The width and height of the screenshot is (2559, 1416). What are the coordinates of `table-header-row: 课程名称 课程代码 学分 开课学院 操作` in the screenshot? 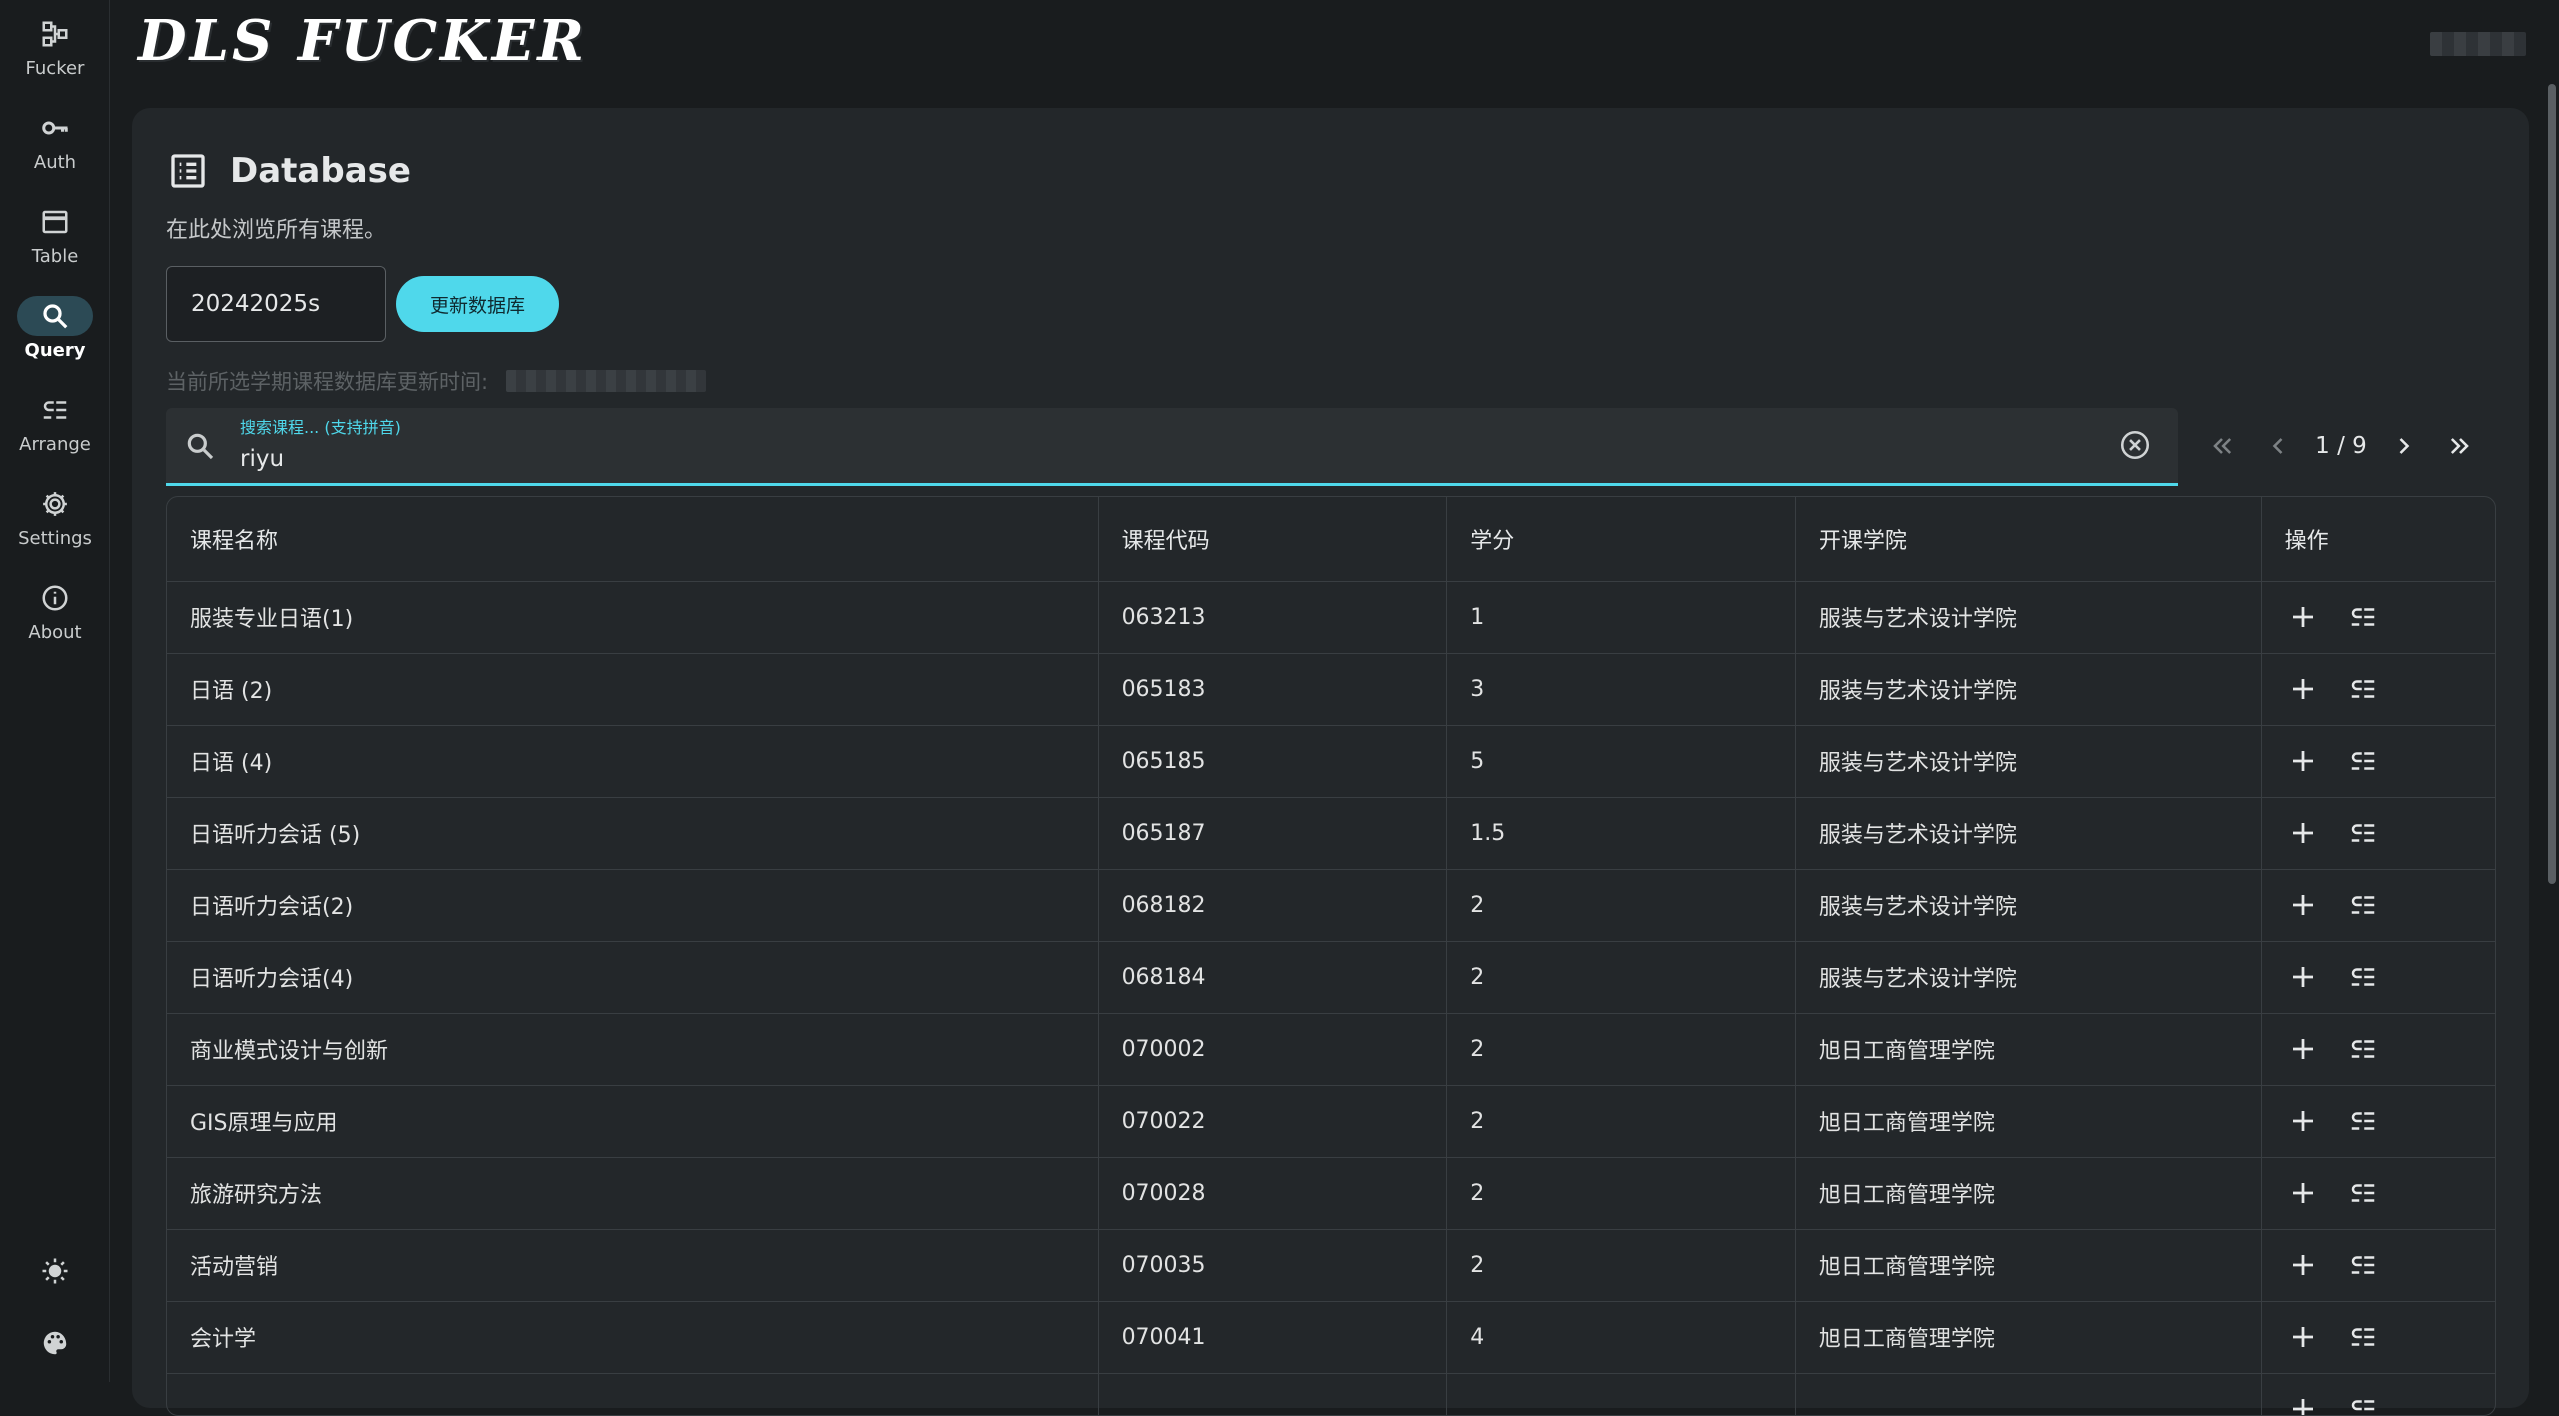 It's located at (1331, 539).